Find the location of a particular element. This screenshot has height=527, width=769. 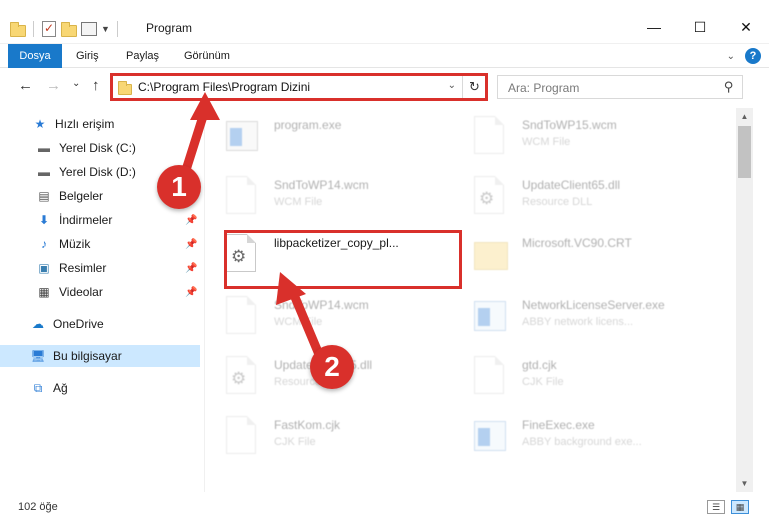

sidebar-item-label: Yerel Disk (C:) is located at coordinates (97, 148).